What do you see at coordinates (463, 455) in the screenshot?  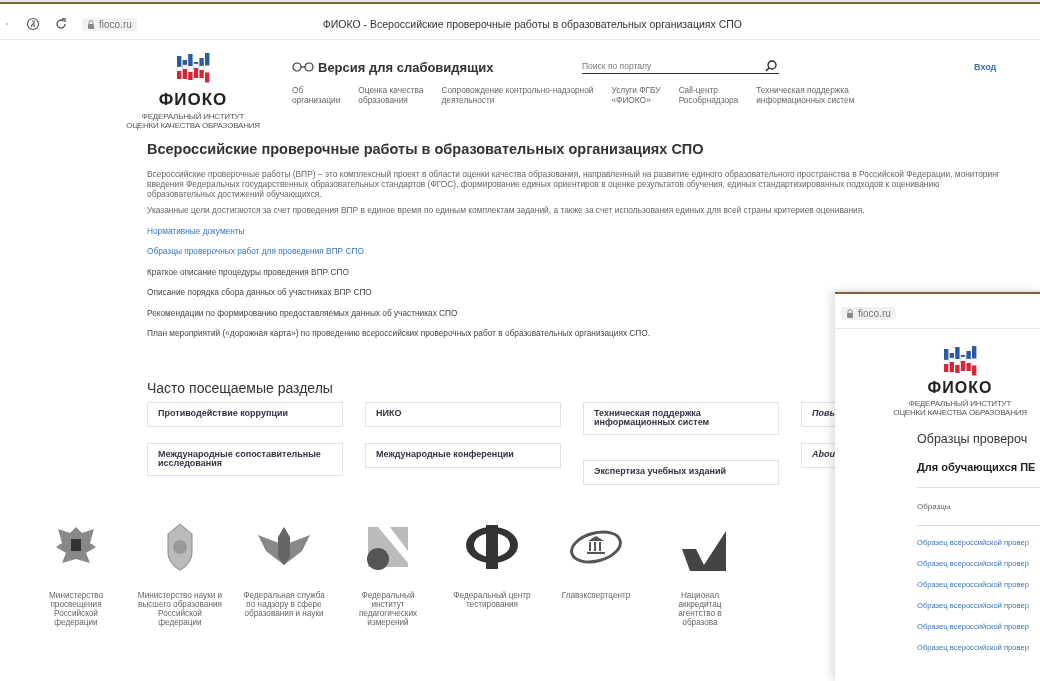 I see `section-link-card: Международные конференции` at bounding box center [463, 455].